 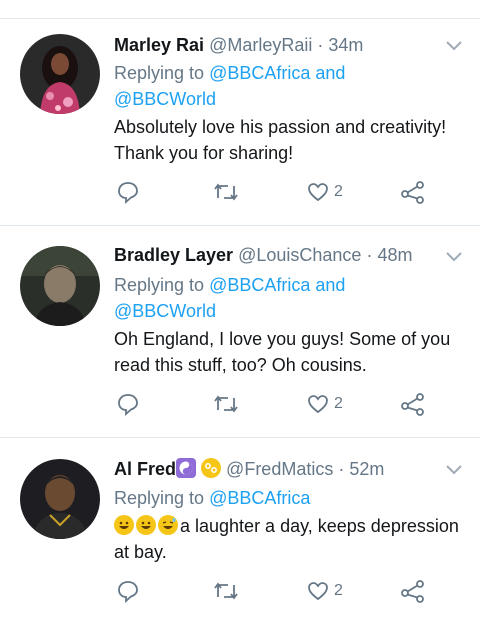 I want to click on grinning-squinting-sweat-emoji, so click(x=168, y=525).